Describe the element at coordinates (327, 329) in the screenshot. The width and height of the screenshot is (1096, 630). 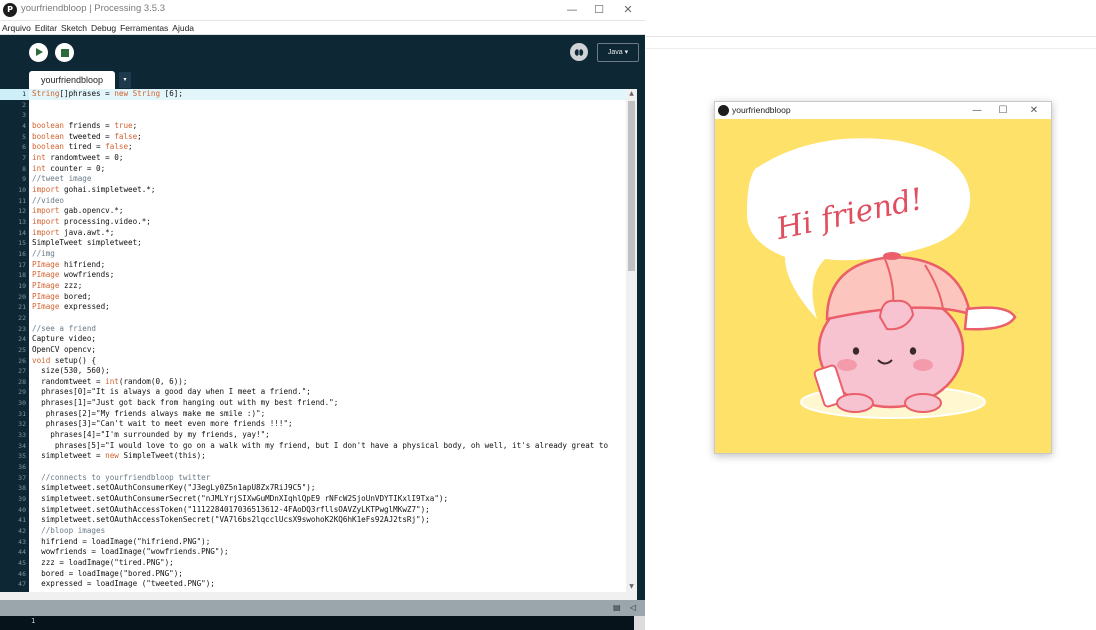
I see `code-line: //see a friend` at that location.